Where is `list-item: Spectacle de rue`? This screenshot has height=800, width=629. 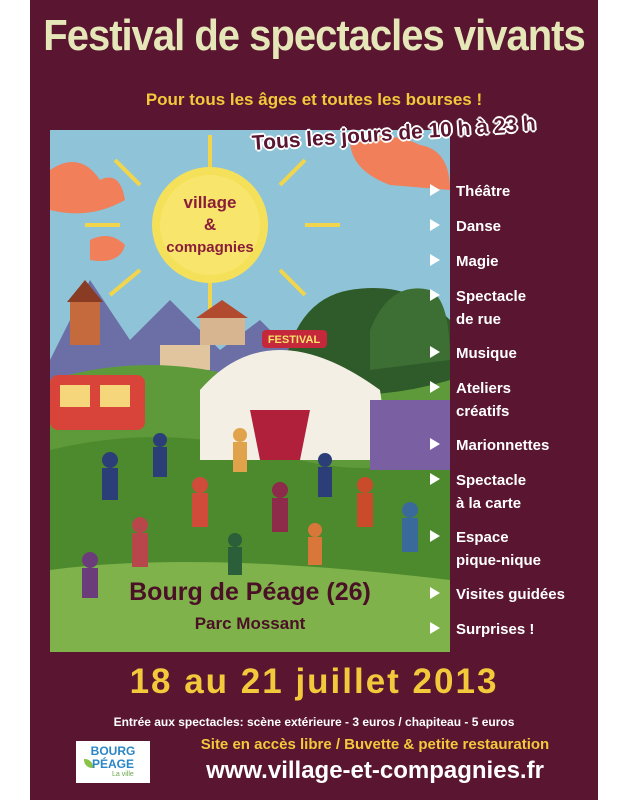 list-item: Spectacle de rue is located at coordinates (514, 313).